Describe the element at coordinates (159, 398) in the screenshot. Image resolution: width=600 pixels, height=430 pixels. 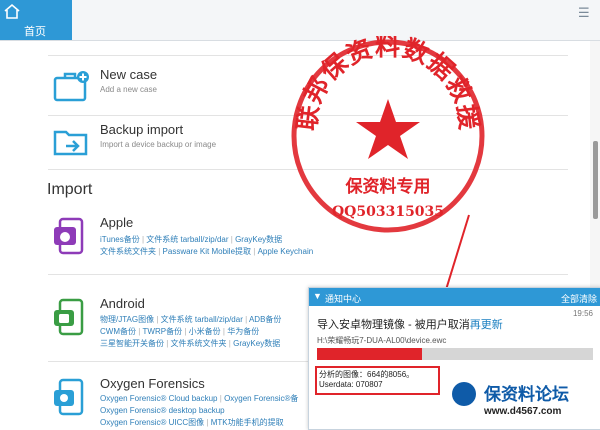
I see `link-oxygen-cloud-backup: Oxygen Forensic® Cloud backup` at that location.